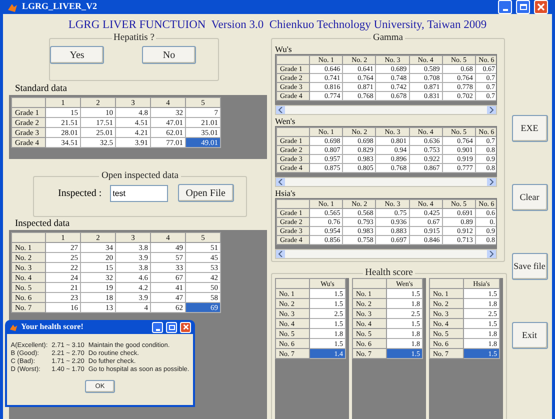  What do you see at coordinates (530, 335) in the screenshot?
I see `button: Exit` at bounding box center [530, 335].